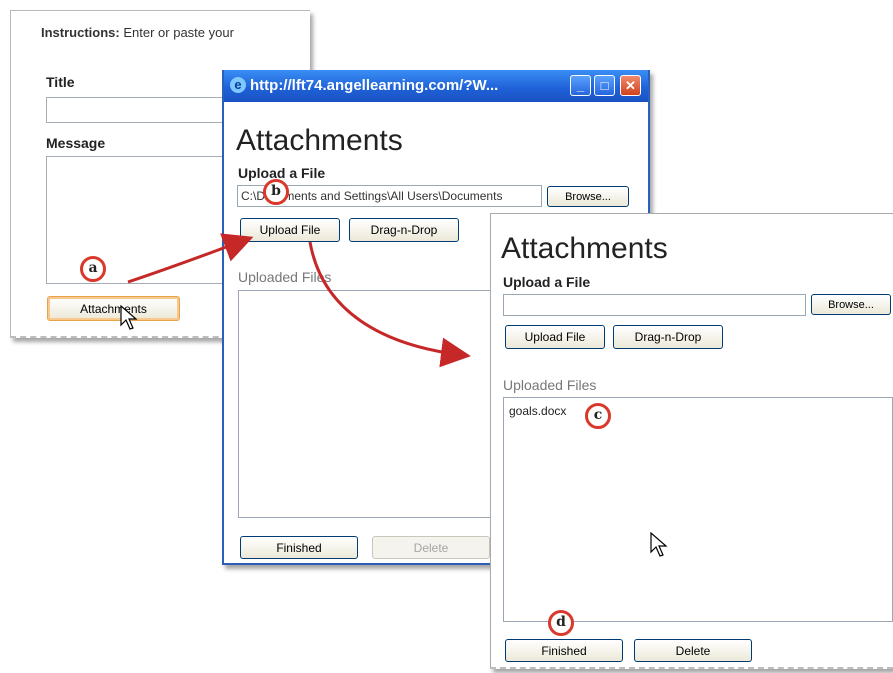 The width and height of the screenshot is (893, 673). I want to click on upload-file-button: Upload File, so click(290, 230).